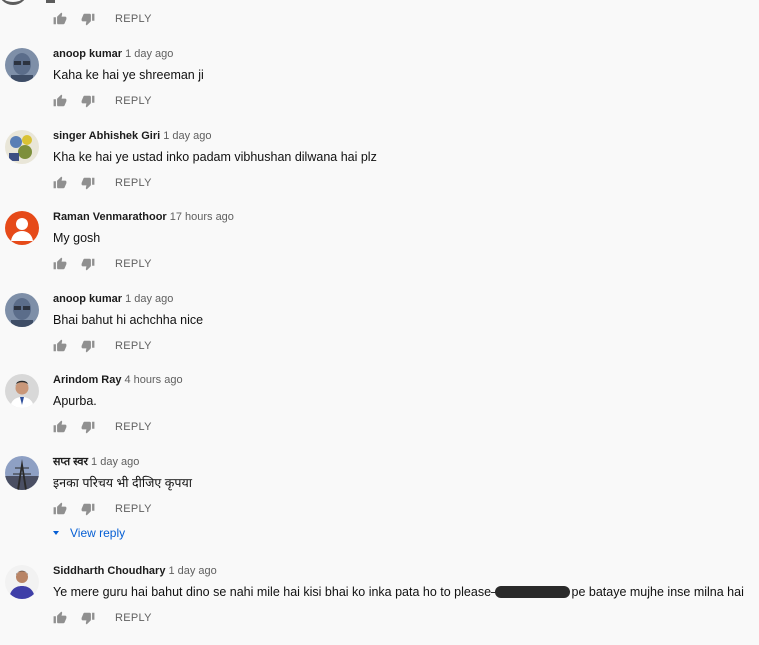  I want to click on comment-time: 4 hours ago, so click(153, 380).